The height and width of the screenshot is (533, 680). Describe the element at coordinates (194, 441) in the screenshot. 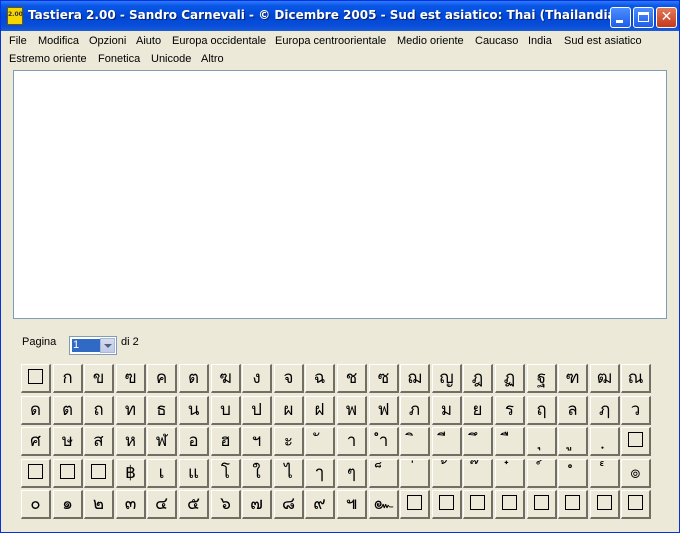

I see `key-r3-c6: อ` at that location.